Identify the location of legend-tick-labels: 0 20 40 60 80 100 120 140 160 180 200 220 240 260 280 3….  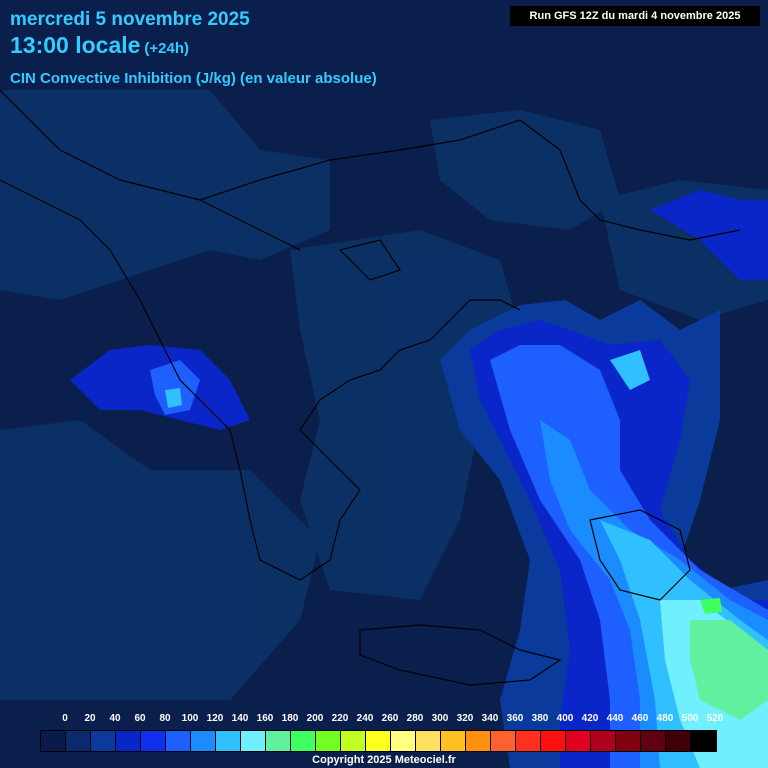
(385, 721).